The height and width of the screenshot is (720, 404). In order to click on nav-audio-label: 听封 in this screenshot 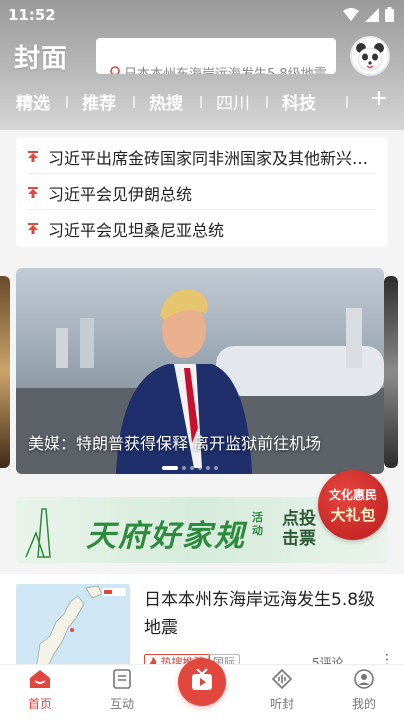, I will do `click(281, 704)`.